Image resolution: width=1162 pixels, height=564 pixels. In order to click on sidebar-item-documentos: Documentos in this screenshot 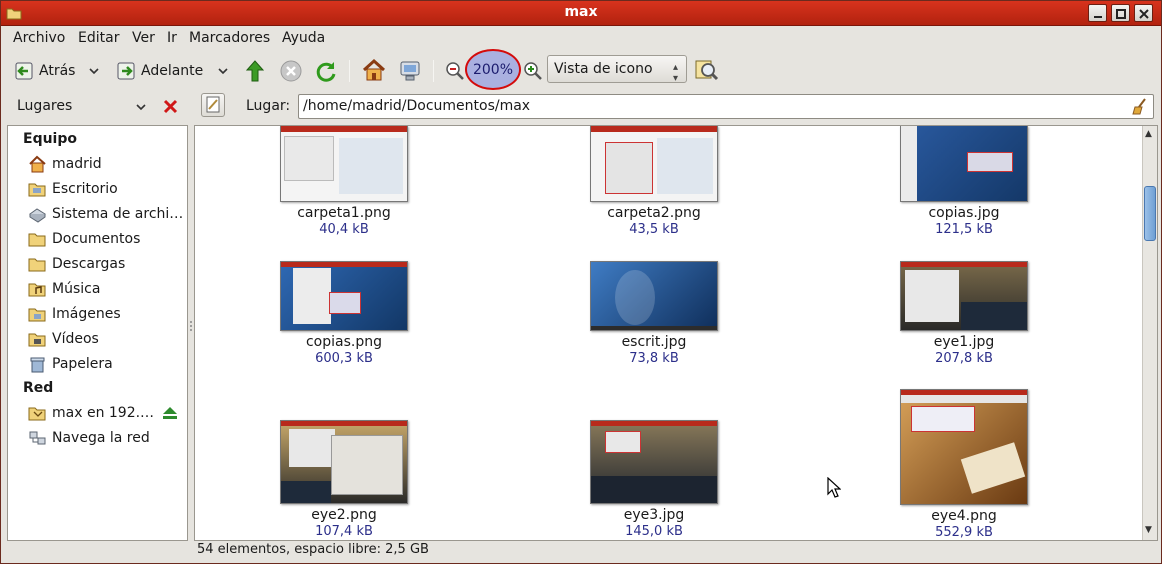, I will do `click(106, 239)`.